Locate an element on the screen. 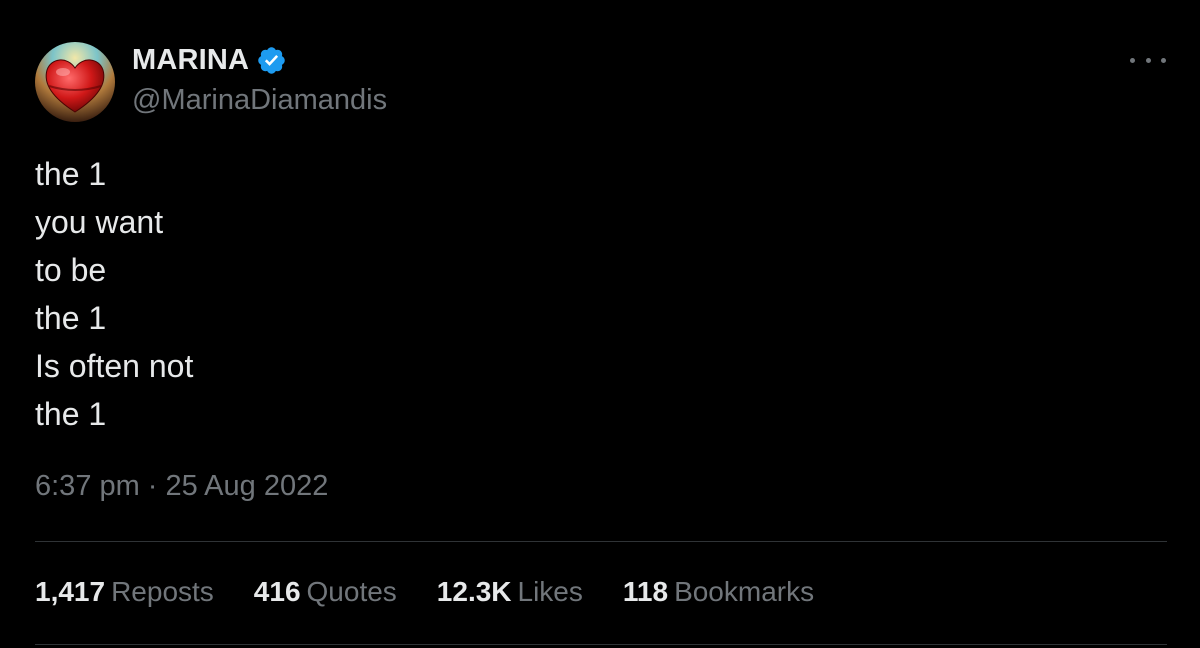  tweet-text-line: to be is located at coordinates (71, 270).